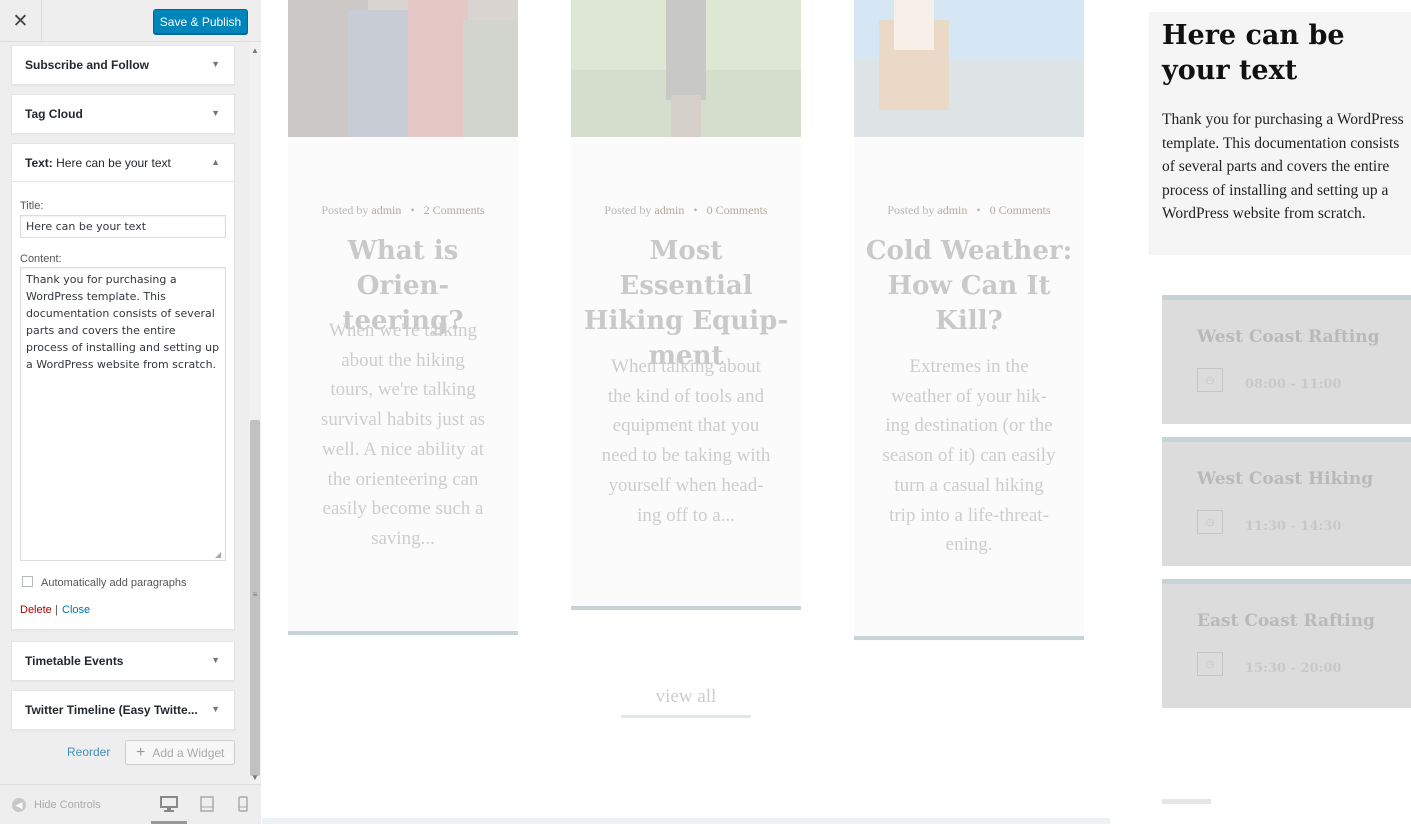 This screenshot has height=824, width=1411. I want to click on event-title: West Coast Hiking, so click(1285, 479).